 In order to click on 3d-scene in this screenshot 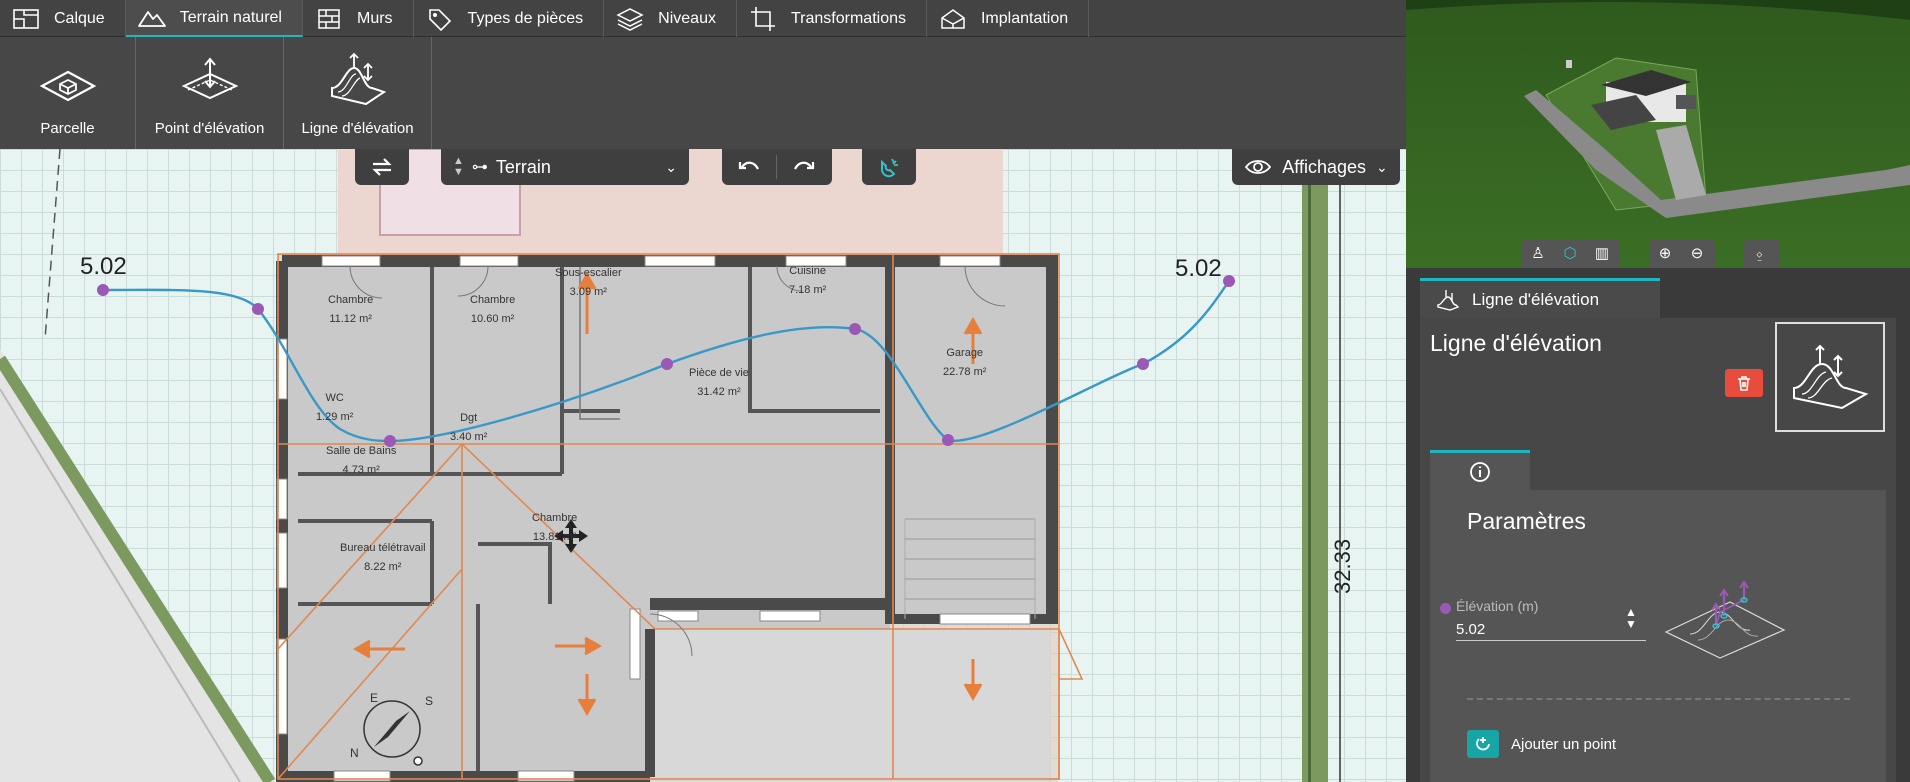, I will do `click(1658, 134)`.